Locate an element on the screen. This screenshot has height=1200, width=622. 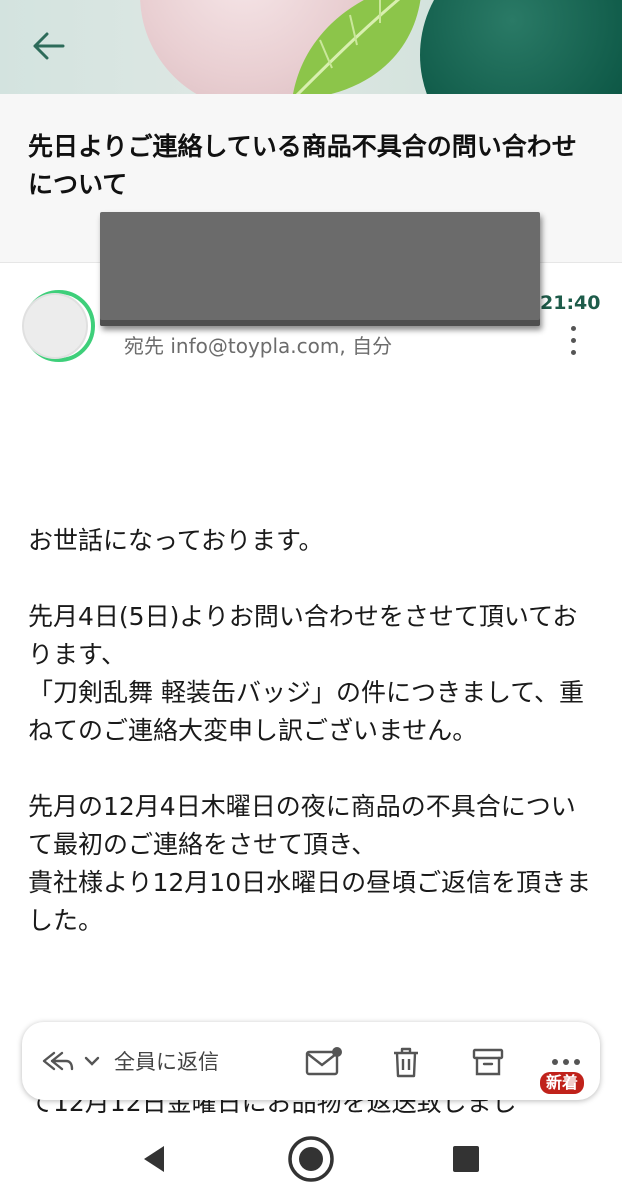
avatar is located at coordinates (60, 326).